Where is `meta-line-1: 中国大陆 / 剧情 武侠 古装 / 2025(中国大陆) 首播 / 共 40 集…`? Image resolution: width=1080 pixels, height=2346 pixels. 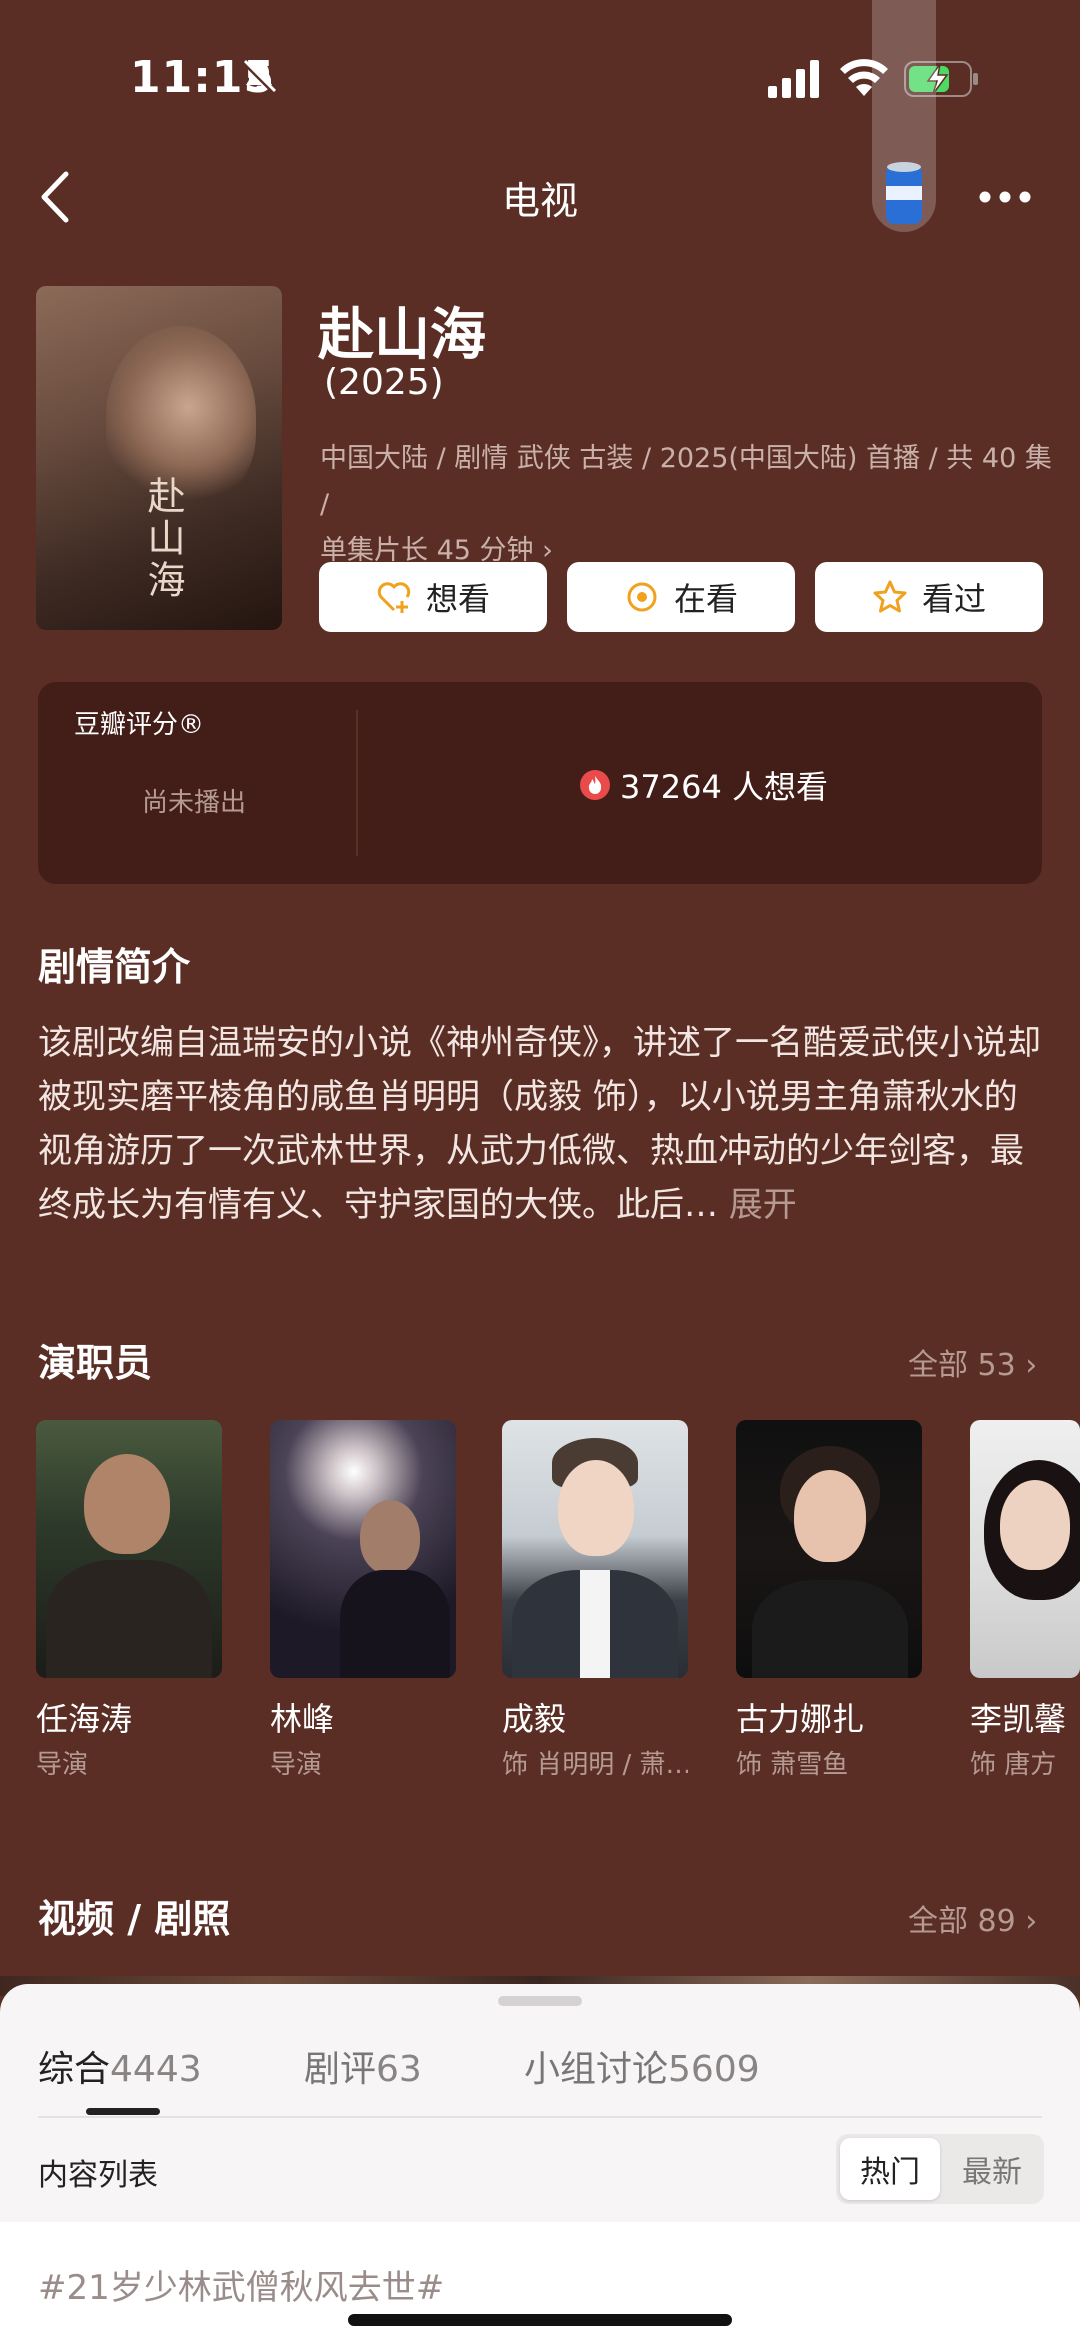
meta-line-1: 中国大陆 / 剧情 武侠 古装 / 2025(中国大陆) 首播 / 共 40 集… is located at coordinates (686, 481).